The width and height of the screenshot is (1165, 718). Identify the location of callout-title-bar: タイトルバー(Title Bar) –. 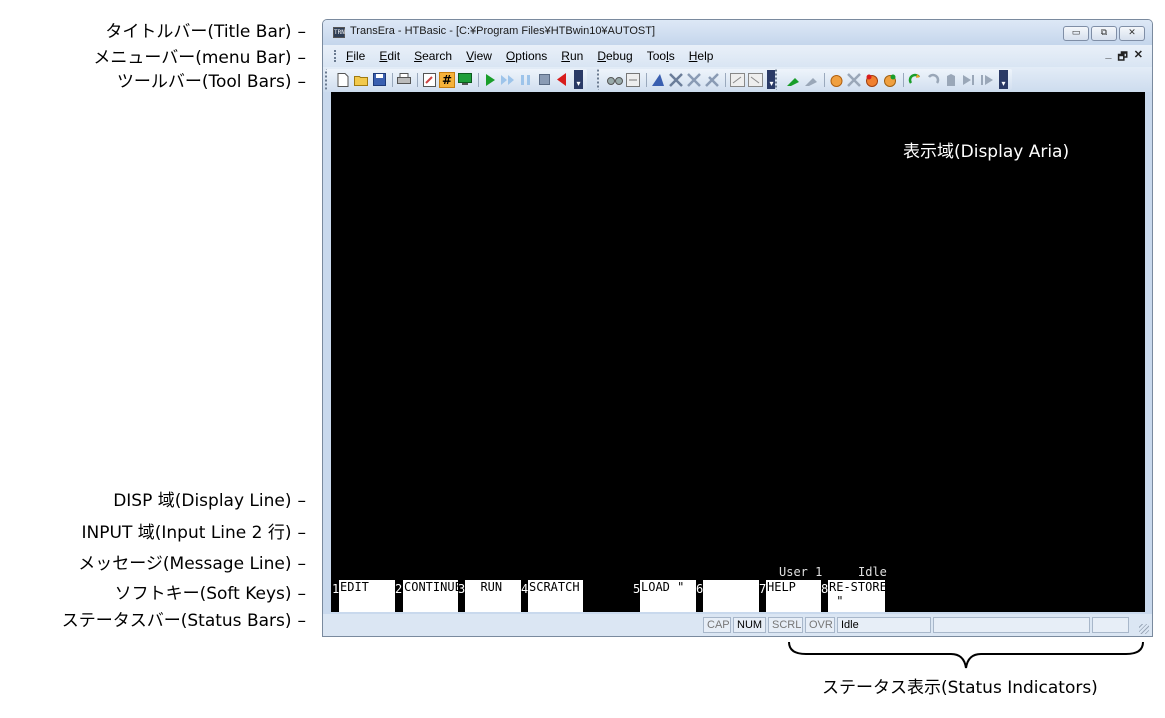
(205, 32).